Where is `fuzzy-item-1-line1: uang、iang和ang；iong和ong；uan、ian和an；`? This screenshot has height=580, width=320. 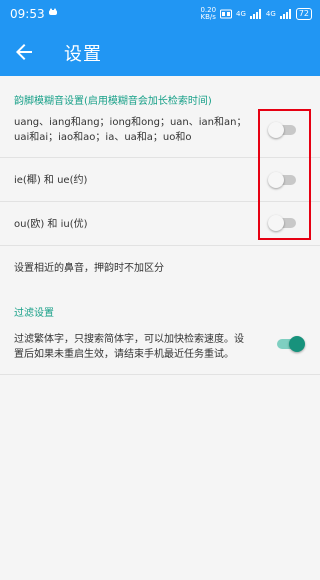
fuzzy-item-1-line1: uang、iang和ang；iong和ong；uan、ian和an； is located at coordinates (130, 122).